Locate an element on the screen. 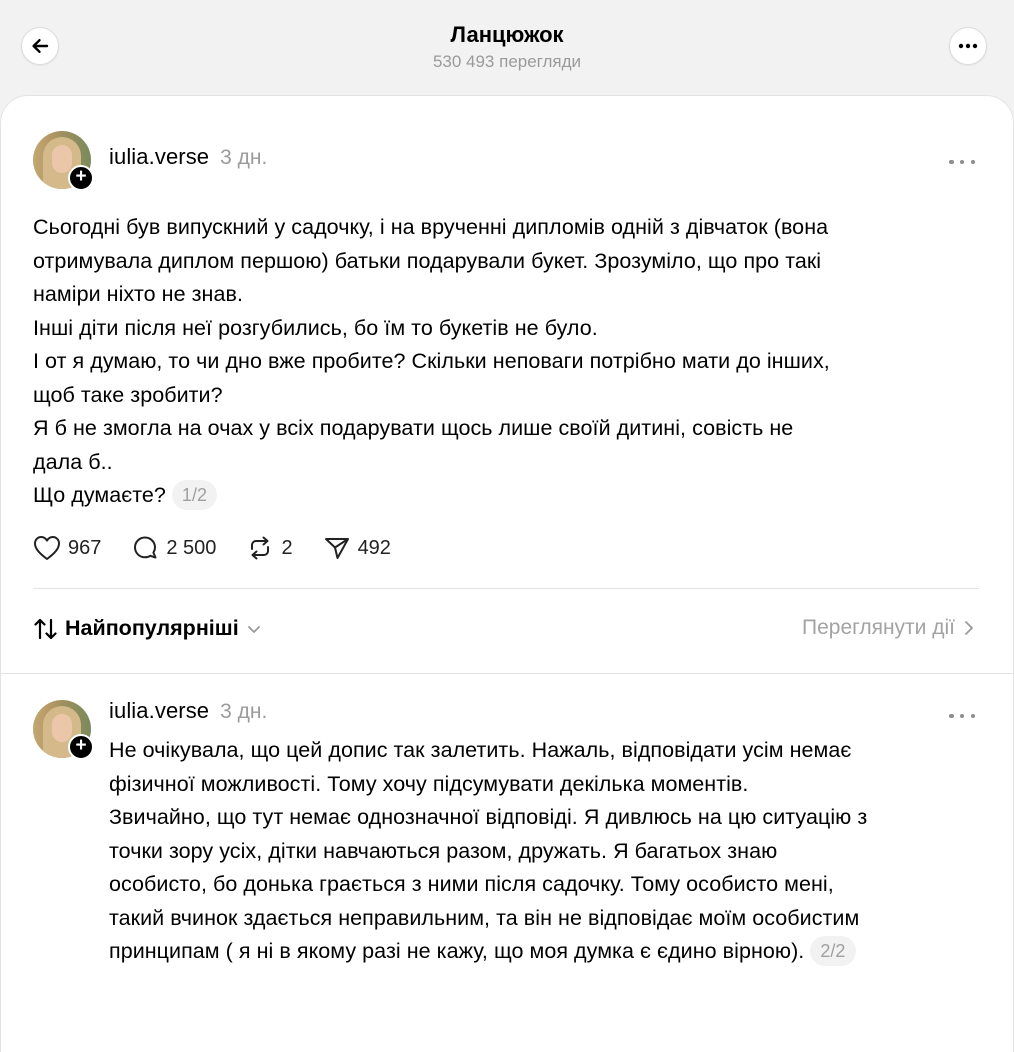 The image size is (1014, 1052). reply-button: 2 500 is located at coordinates (173, 548).